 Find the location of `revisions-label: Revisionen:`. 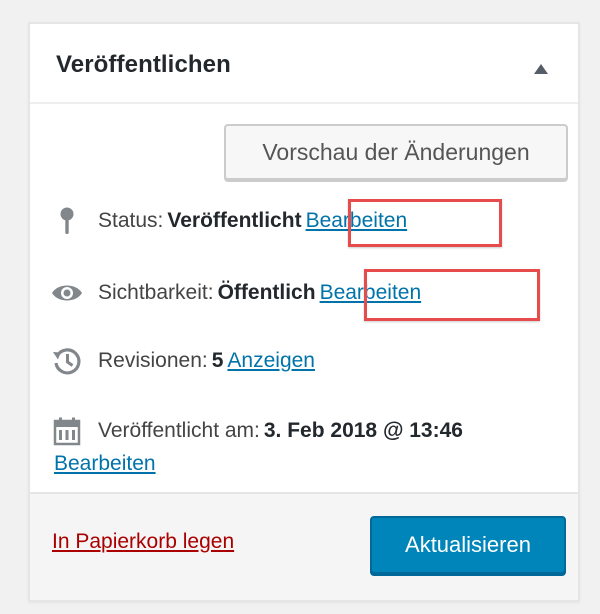

revisions-label: Revisionen: is located at coordinates (153, 360).